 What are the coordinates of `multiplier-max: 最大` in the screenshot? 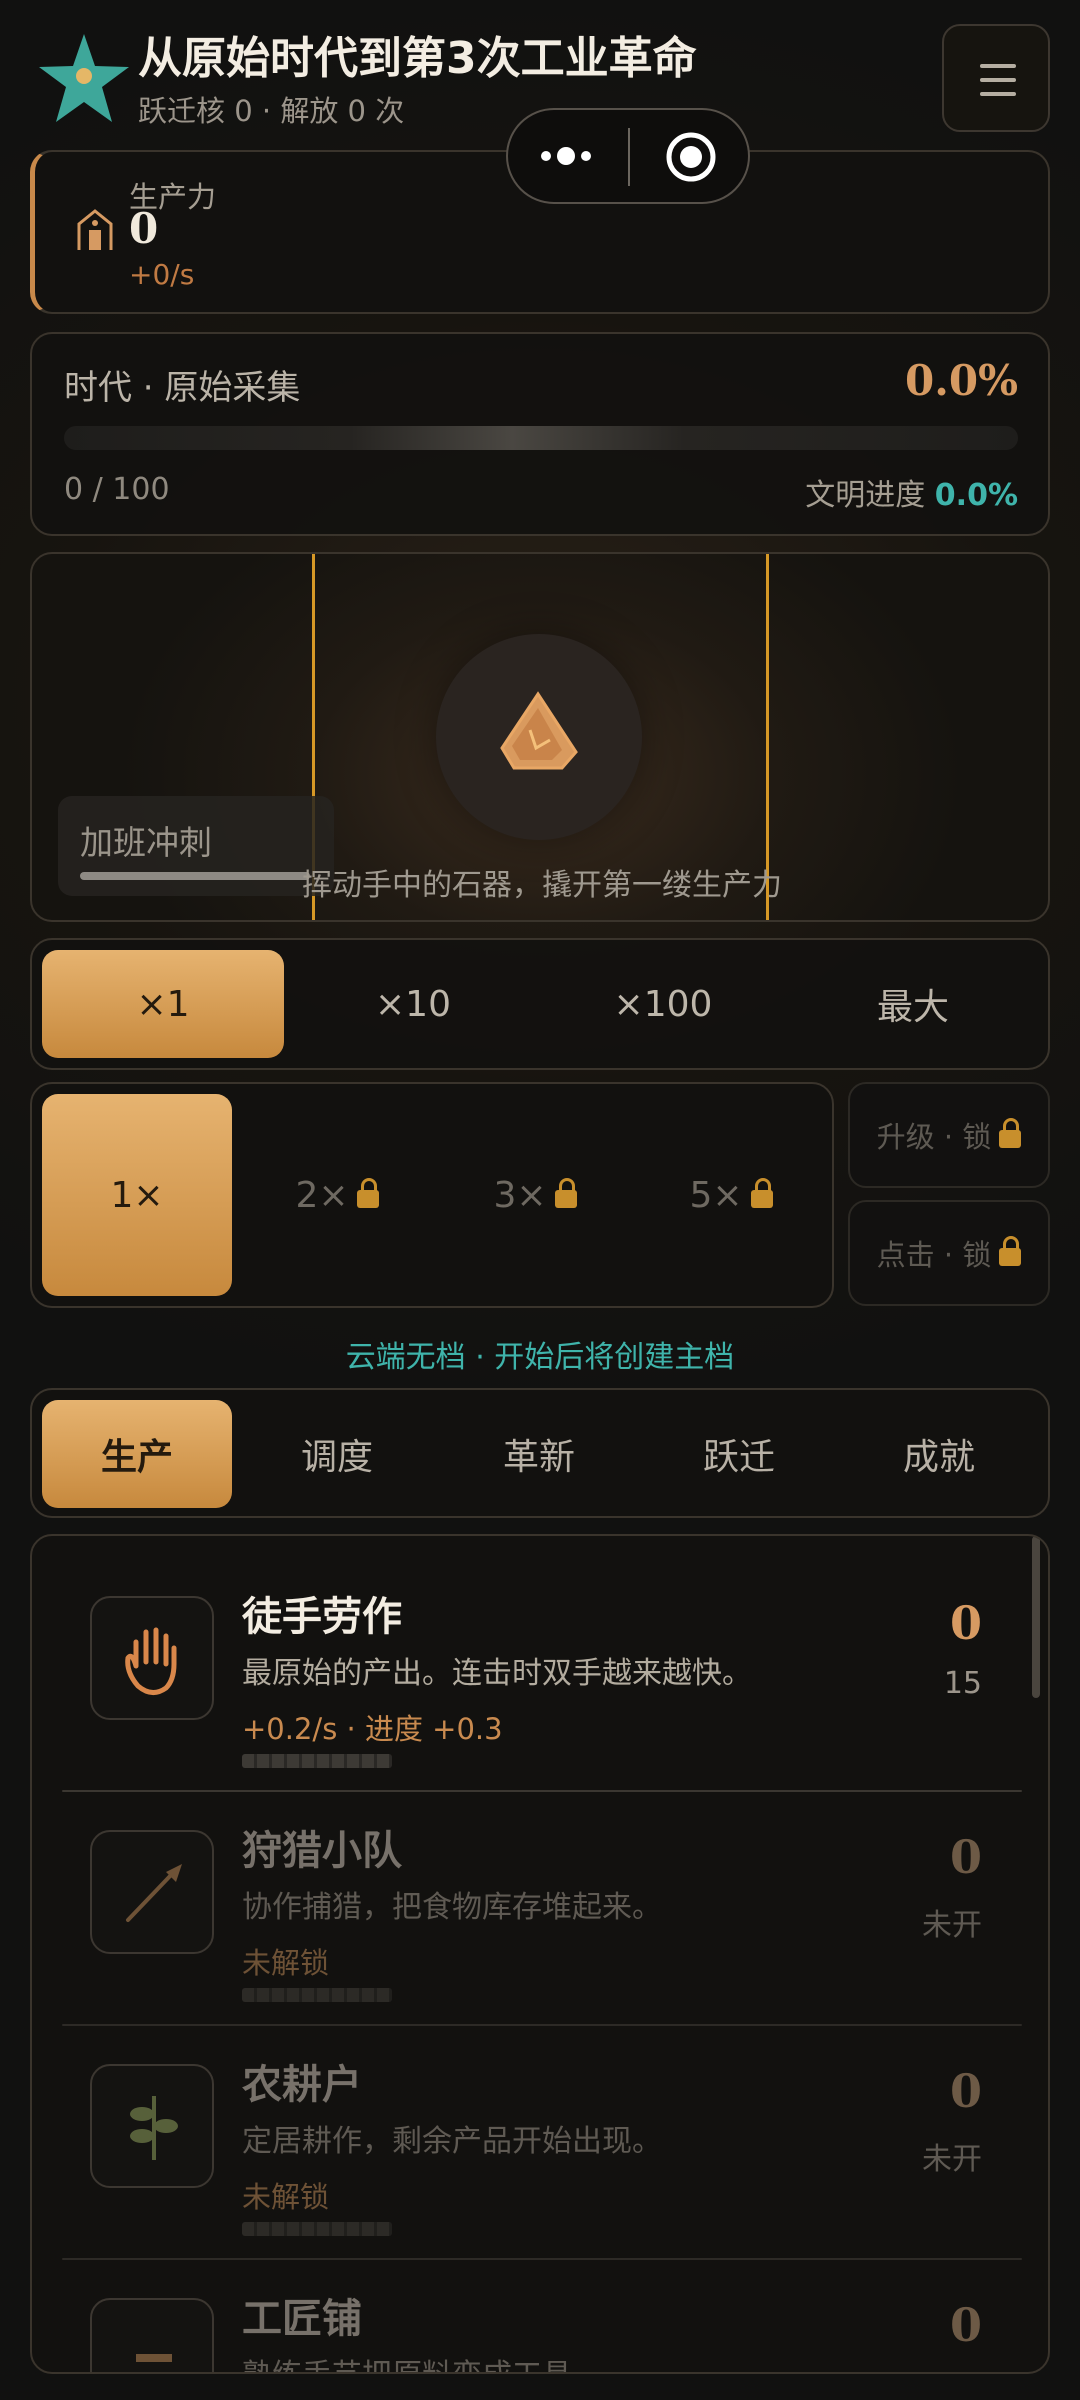 It's located at (913, 1004).